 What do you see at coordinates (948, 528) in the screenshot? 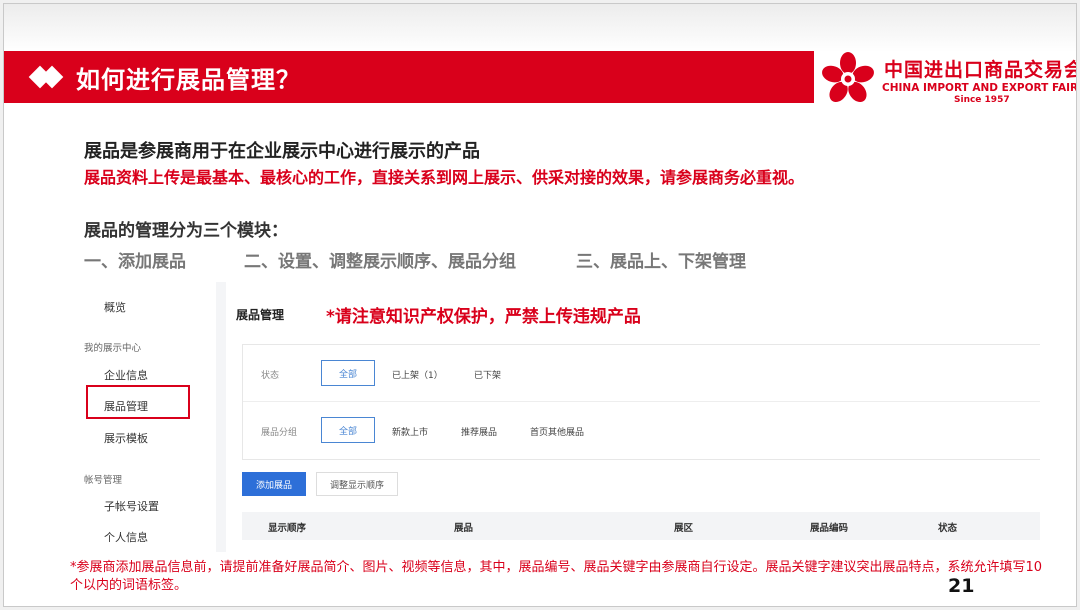
I see `col-status: 状态` at bounding box center [948, 528].